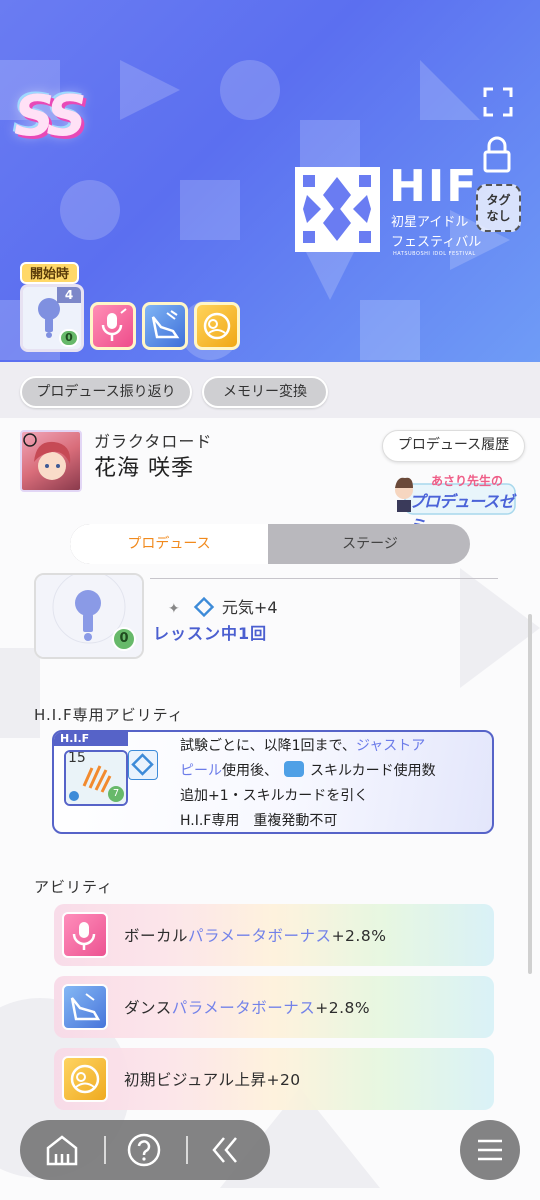  Describe the element at coordinates (434, 254) in the screenshot. I see `hif-subtitle: HATSUBOSHI IDOL FESTIVAL` at that location.